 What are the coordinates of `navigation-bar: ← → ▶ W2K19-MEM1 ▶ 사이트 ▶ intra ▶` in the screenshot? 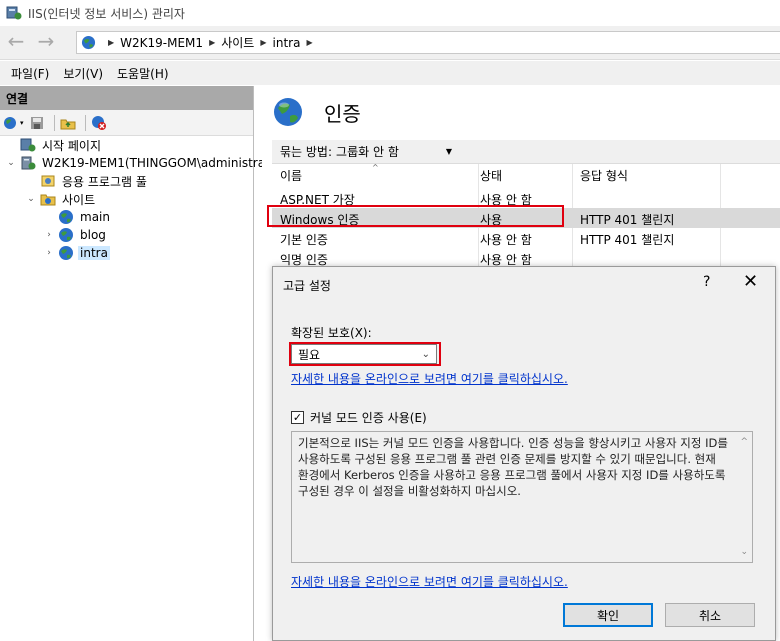 It's located at (390, 43).